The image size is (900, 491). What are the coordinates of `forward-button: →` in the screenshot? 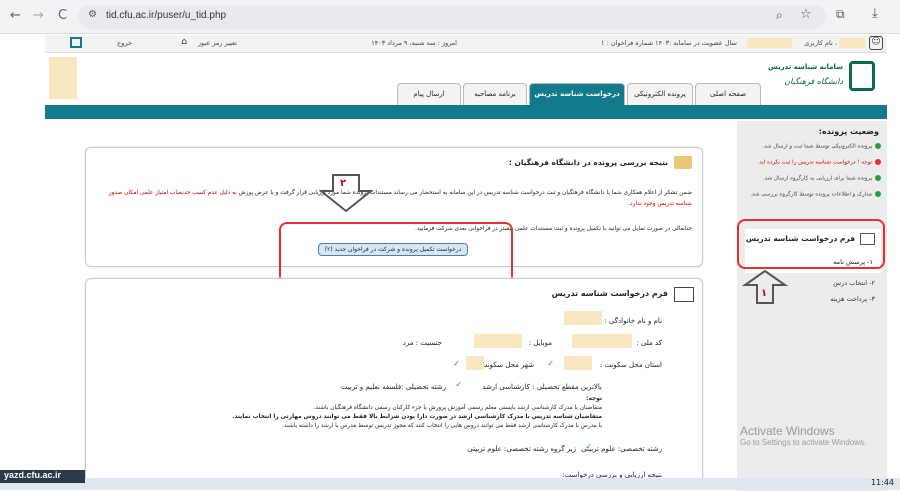 It's located at (38, 15).